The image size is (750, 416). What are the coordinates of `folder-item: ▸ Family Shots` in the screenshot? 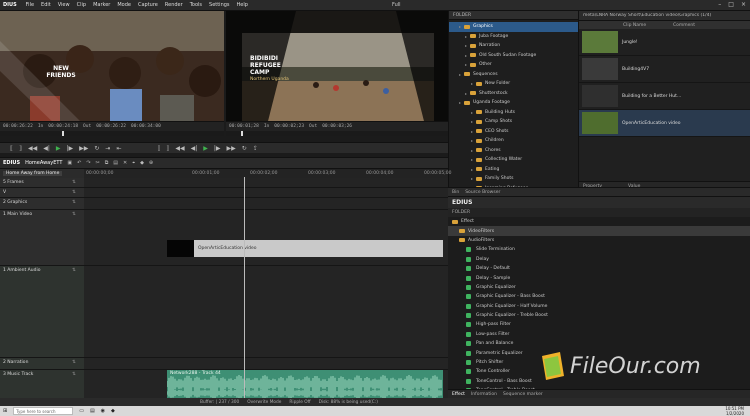 It's located at (513, 179).